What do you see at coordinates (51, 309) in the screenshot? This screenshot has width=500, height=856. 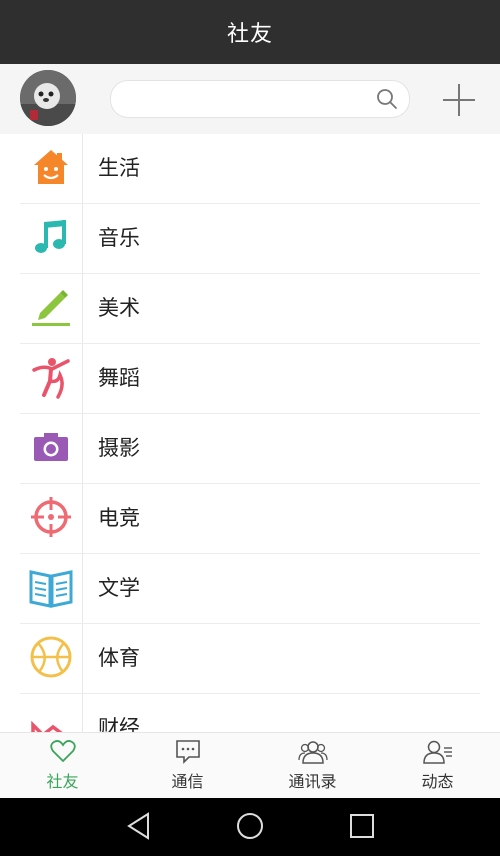 I see `pencil-icon` at bounding box center [51, 309].